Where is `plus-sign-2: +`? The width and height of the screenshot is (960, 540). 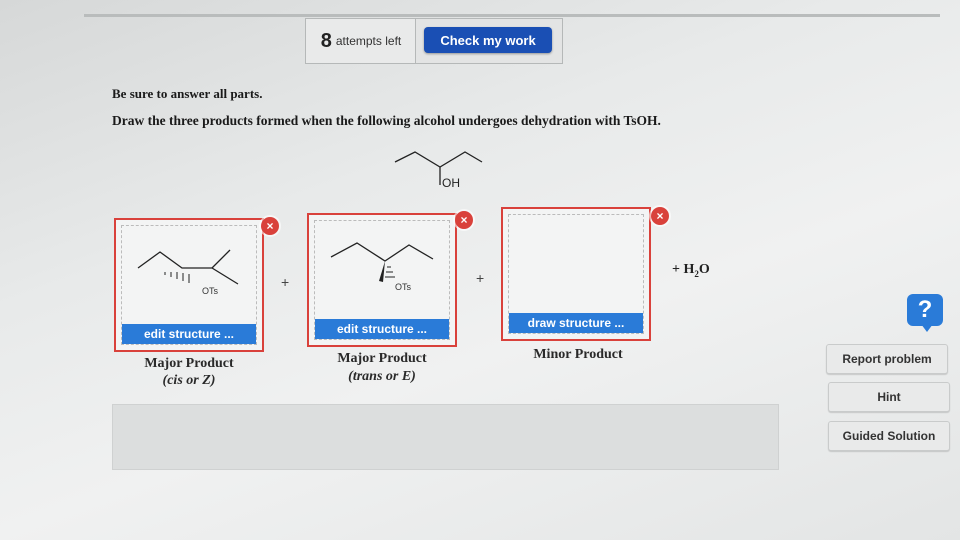 plus-sign-2: + is located at coordinates (480, 278).